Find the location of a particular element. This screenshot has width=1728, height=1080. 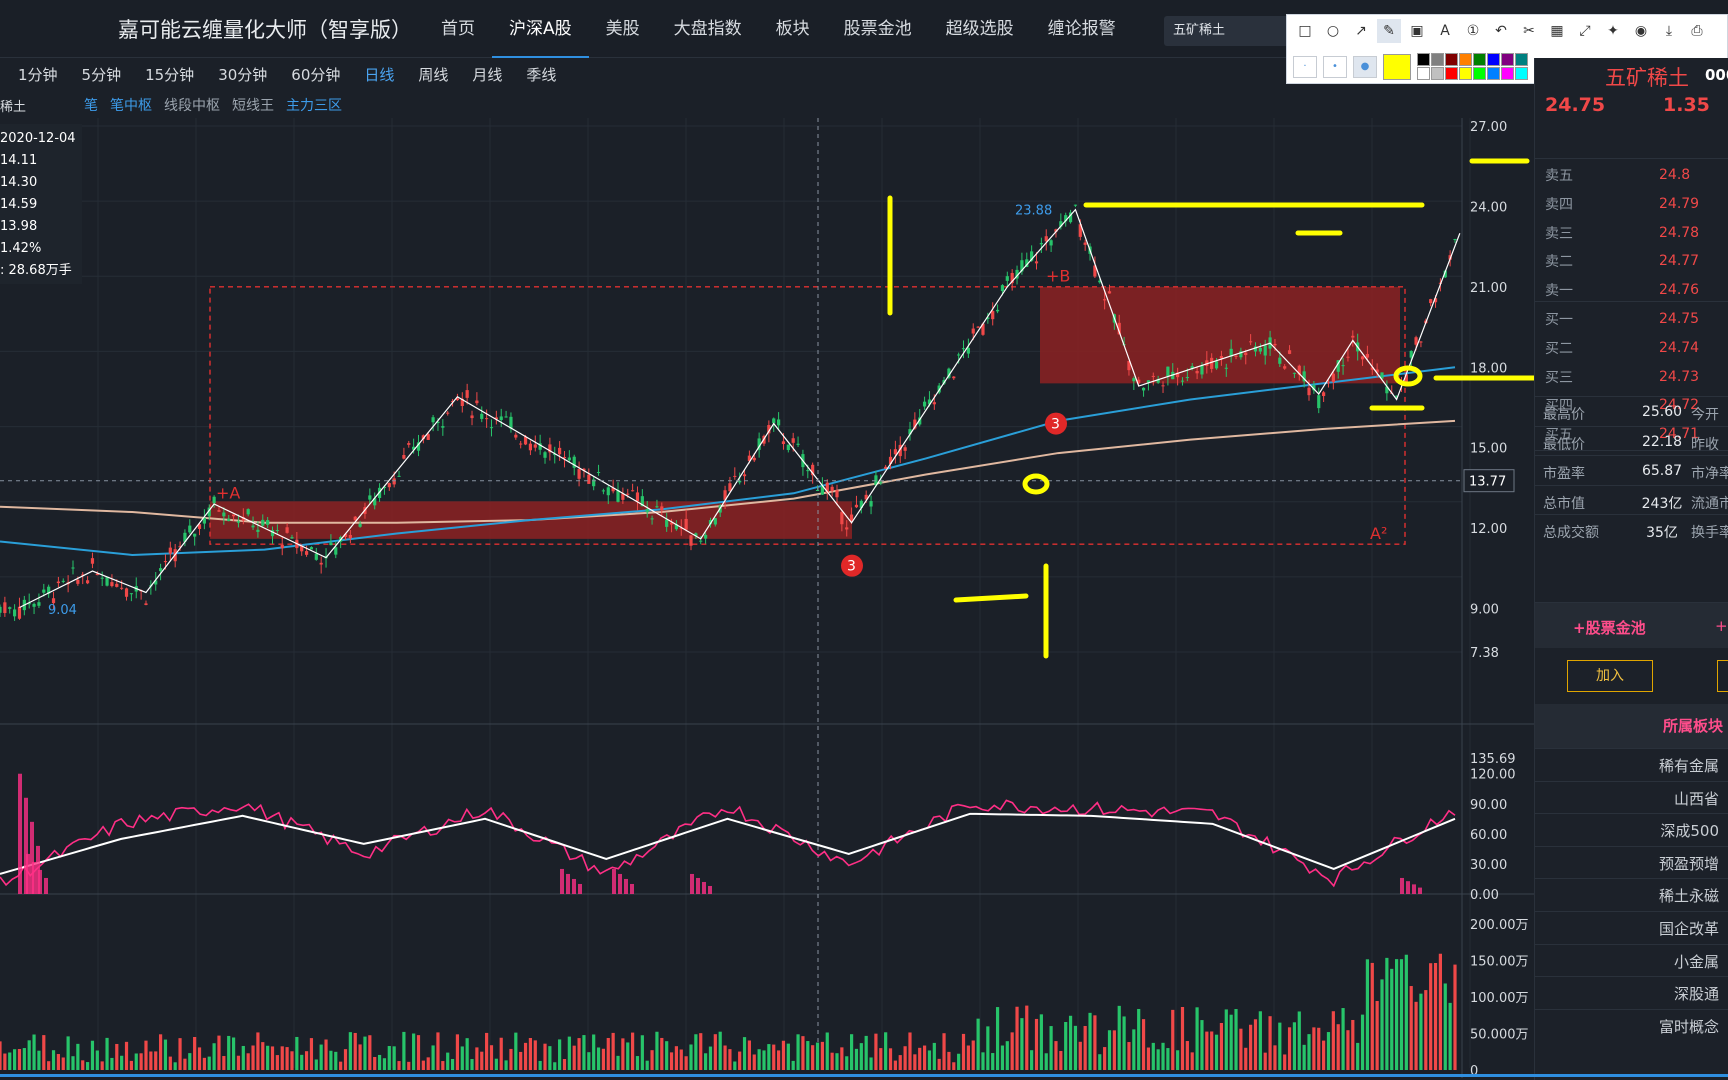

arrow-icon: ↗ is located at coordinates (1361, 31).